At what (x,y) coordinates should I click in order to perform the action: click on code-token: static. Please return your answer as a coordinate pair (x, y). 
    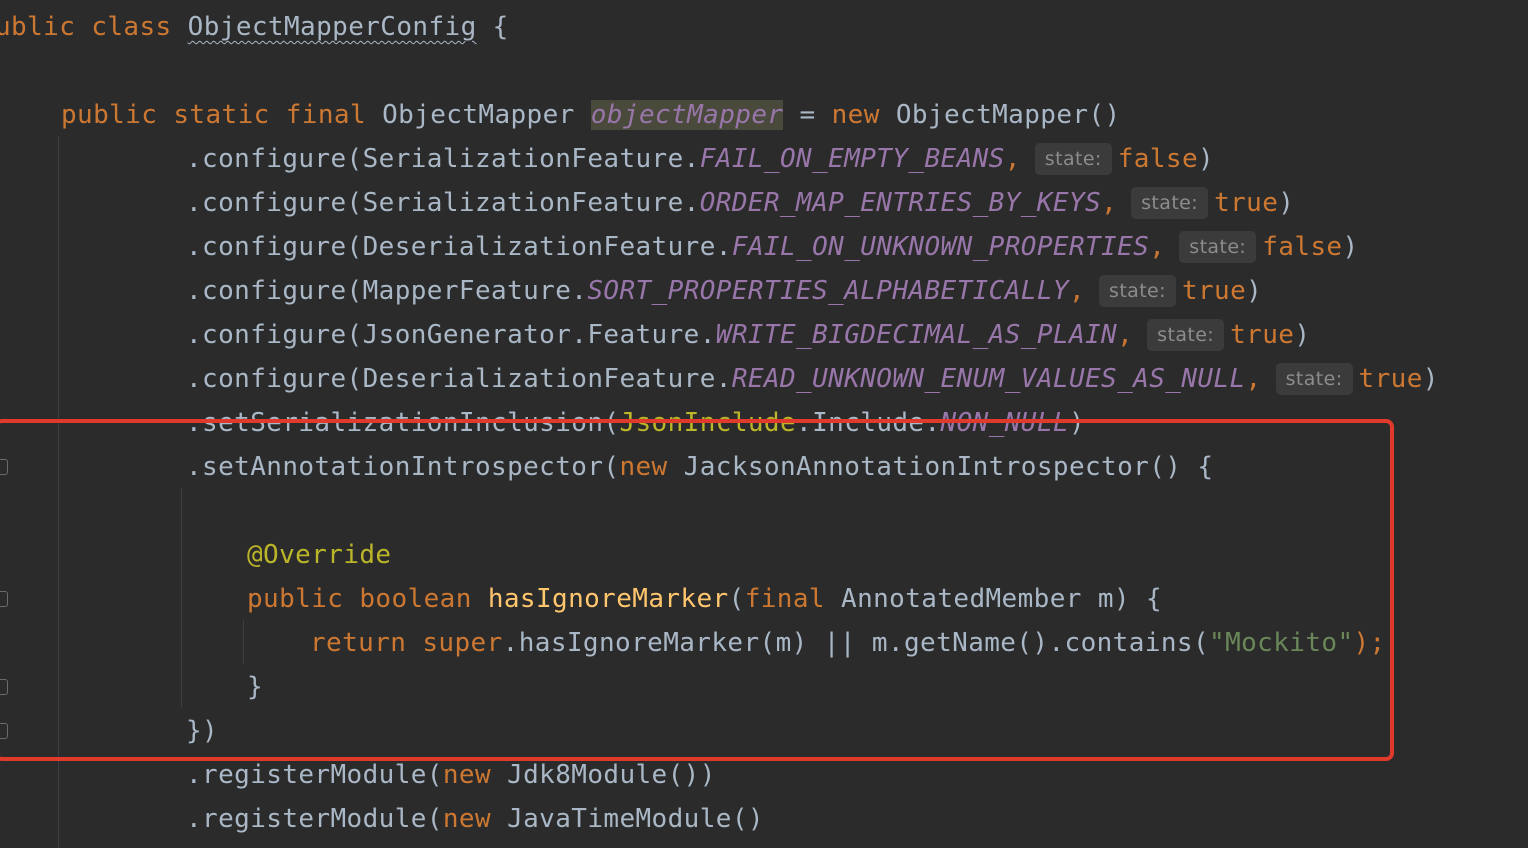
    Looking at the image, I should click on (229, 115).